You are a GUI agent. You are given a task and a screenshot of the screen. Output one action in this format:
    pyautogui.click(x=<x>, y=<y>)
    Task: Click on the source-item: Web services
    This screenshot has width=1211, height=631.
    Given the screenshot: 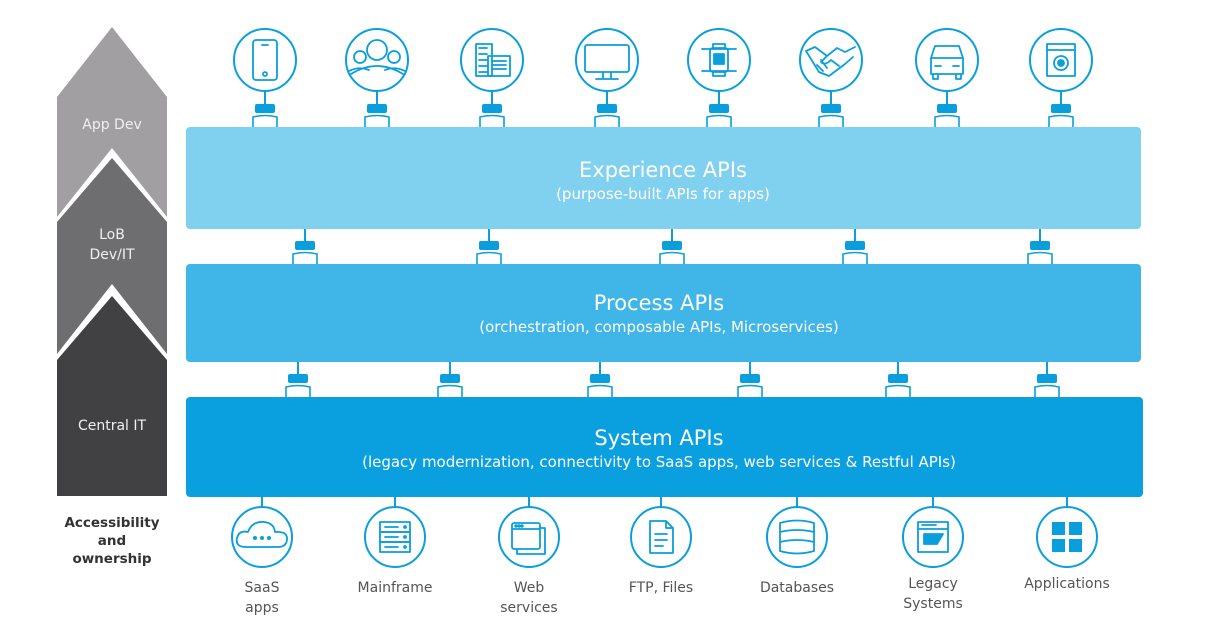 What is the action you would take?
    pyautogui.click(x=529, y=556)
    